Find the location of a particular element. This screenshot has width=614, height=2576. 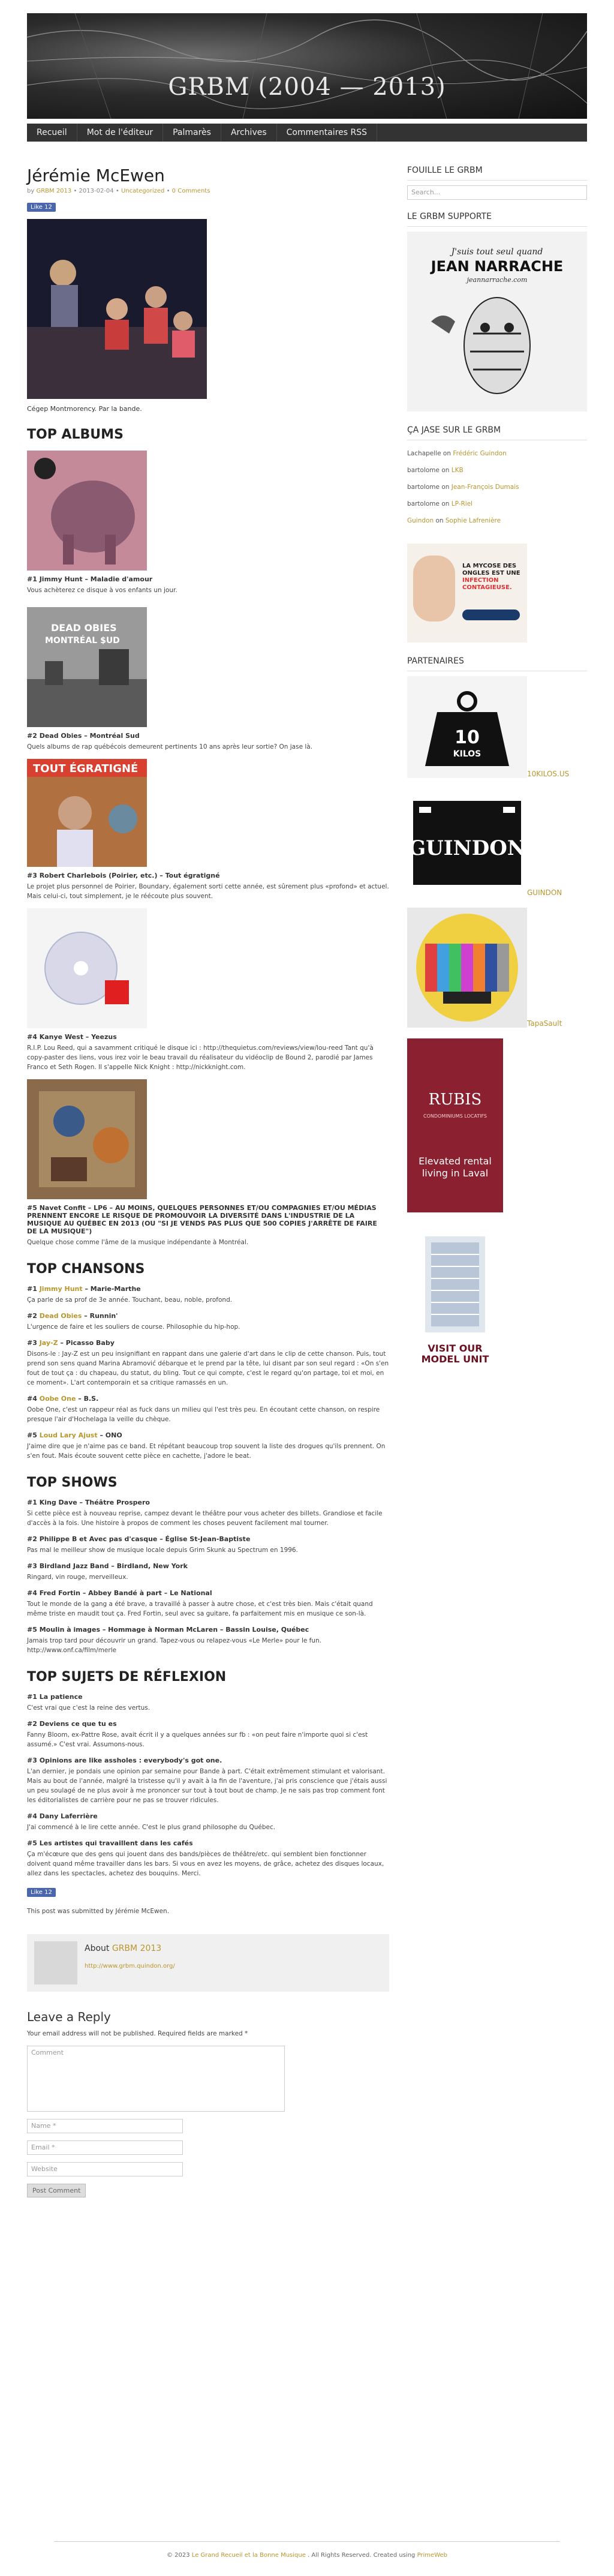

supporte-heading: LE GRBM SUPPORTE is located at coordinates (449, 216).